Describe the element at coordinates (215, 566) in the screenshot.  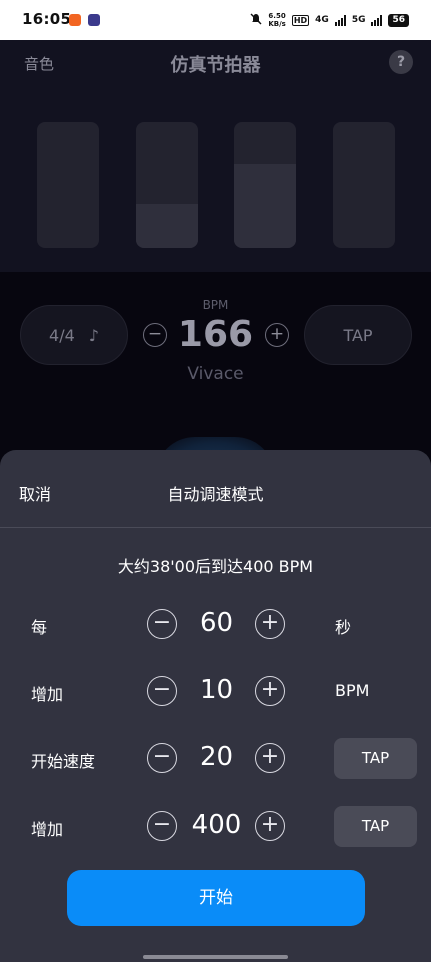
I see `target-info-text: 大约38'00后到达400 BPM` at that location.